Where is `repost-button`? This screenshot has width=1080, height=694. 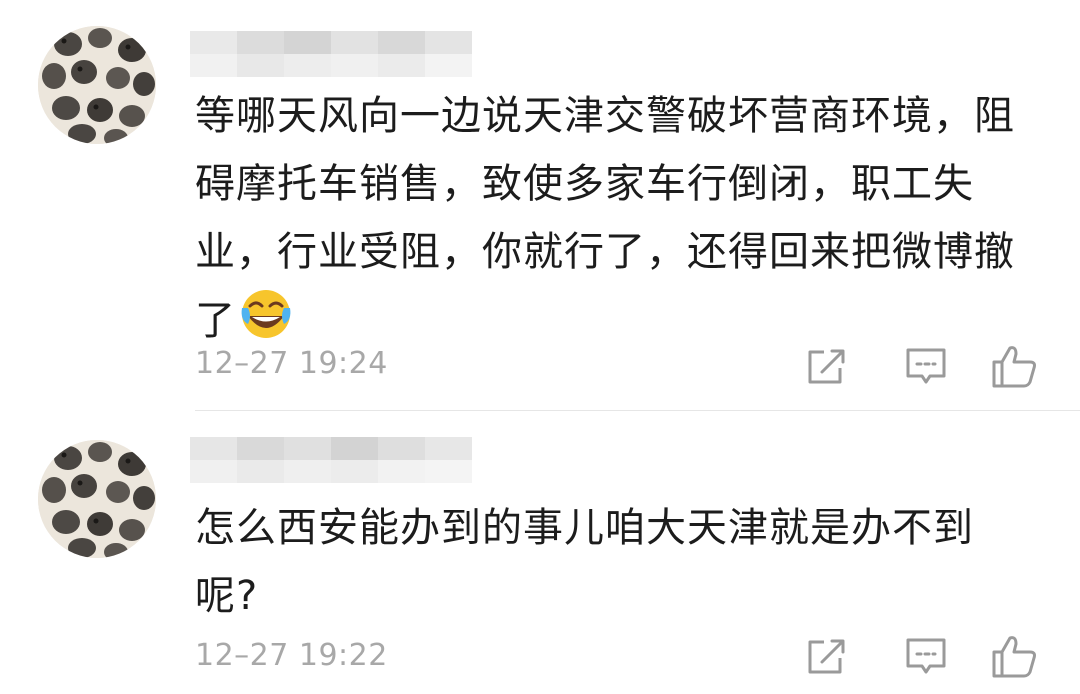 repost-button is located at coordinates (826, 656).